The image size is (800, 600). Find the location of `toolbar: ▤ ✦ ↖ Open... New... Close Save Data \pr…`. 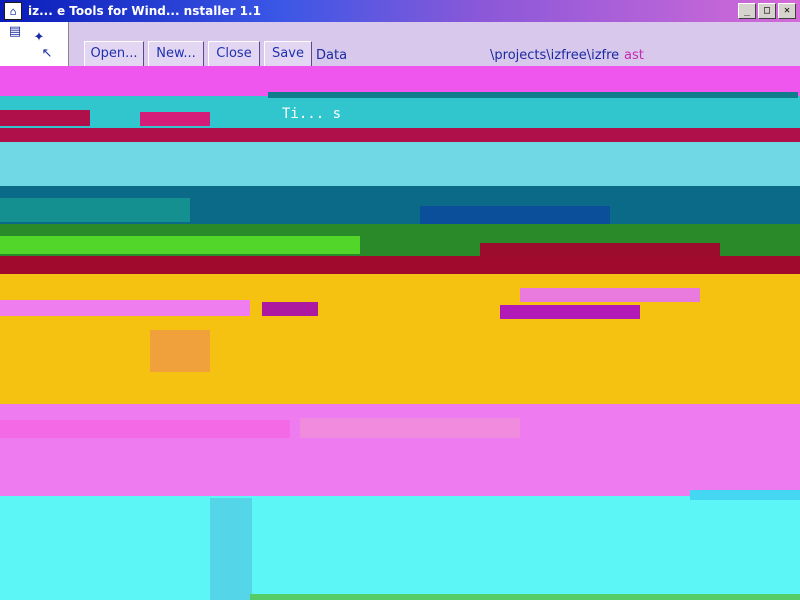

toolbar: ▤ ✦ ↖ Open... New... Close Save Data \pr… is located at coordinates (400, 44).